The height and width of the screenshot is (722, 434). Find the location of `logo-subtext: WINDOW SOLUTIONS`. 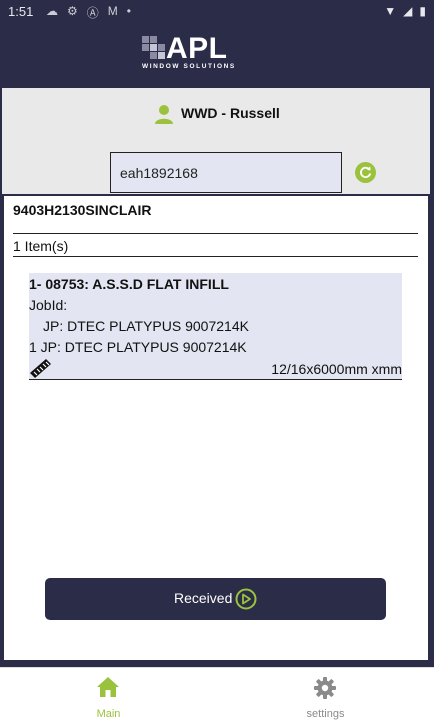

logo-subtext: WINDOW SOLUTIONS is located at coordinates (189, 66).